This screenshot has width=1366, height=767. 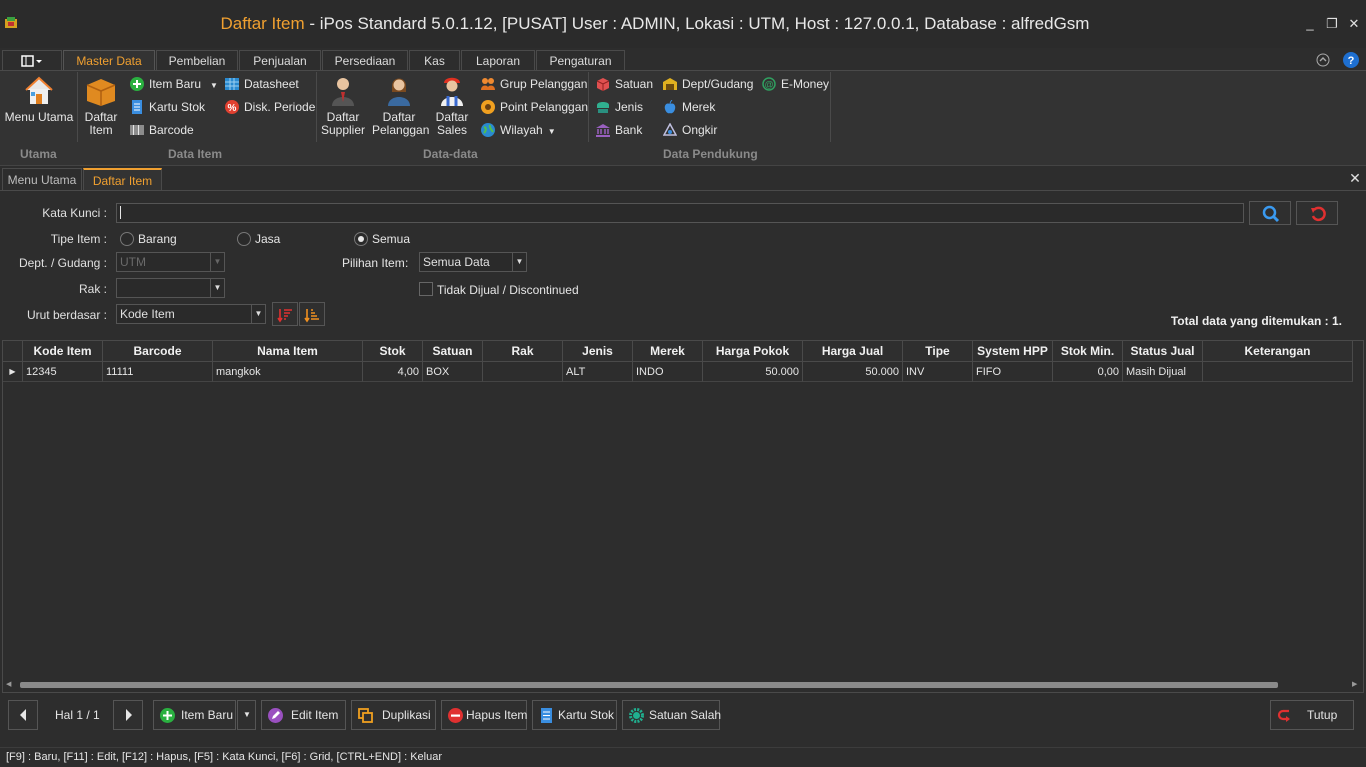 What do you see at coordinates (127, 239) in the screenshot?
I see `radio-barang` at bounding box center [127, 239].